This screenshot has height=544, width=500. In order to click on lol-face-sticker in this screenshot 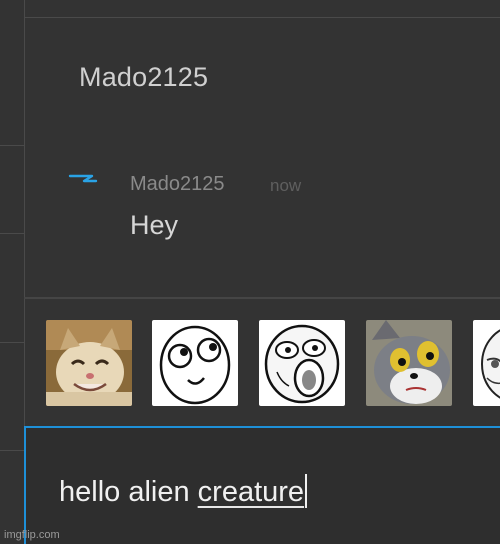, I will do `click(302, 363)`.